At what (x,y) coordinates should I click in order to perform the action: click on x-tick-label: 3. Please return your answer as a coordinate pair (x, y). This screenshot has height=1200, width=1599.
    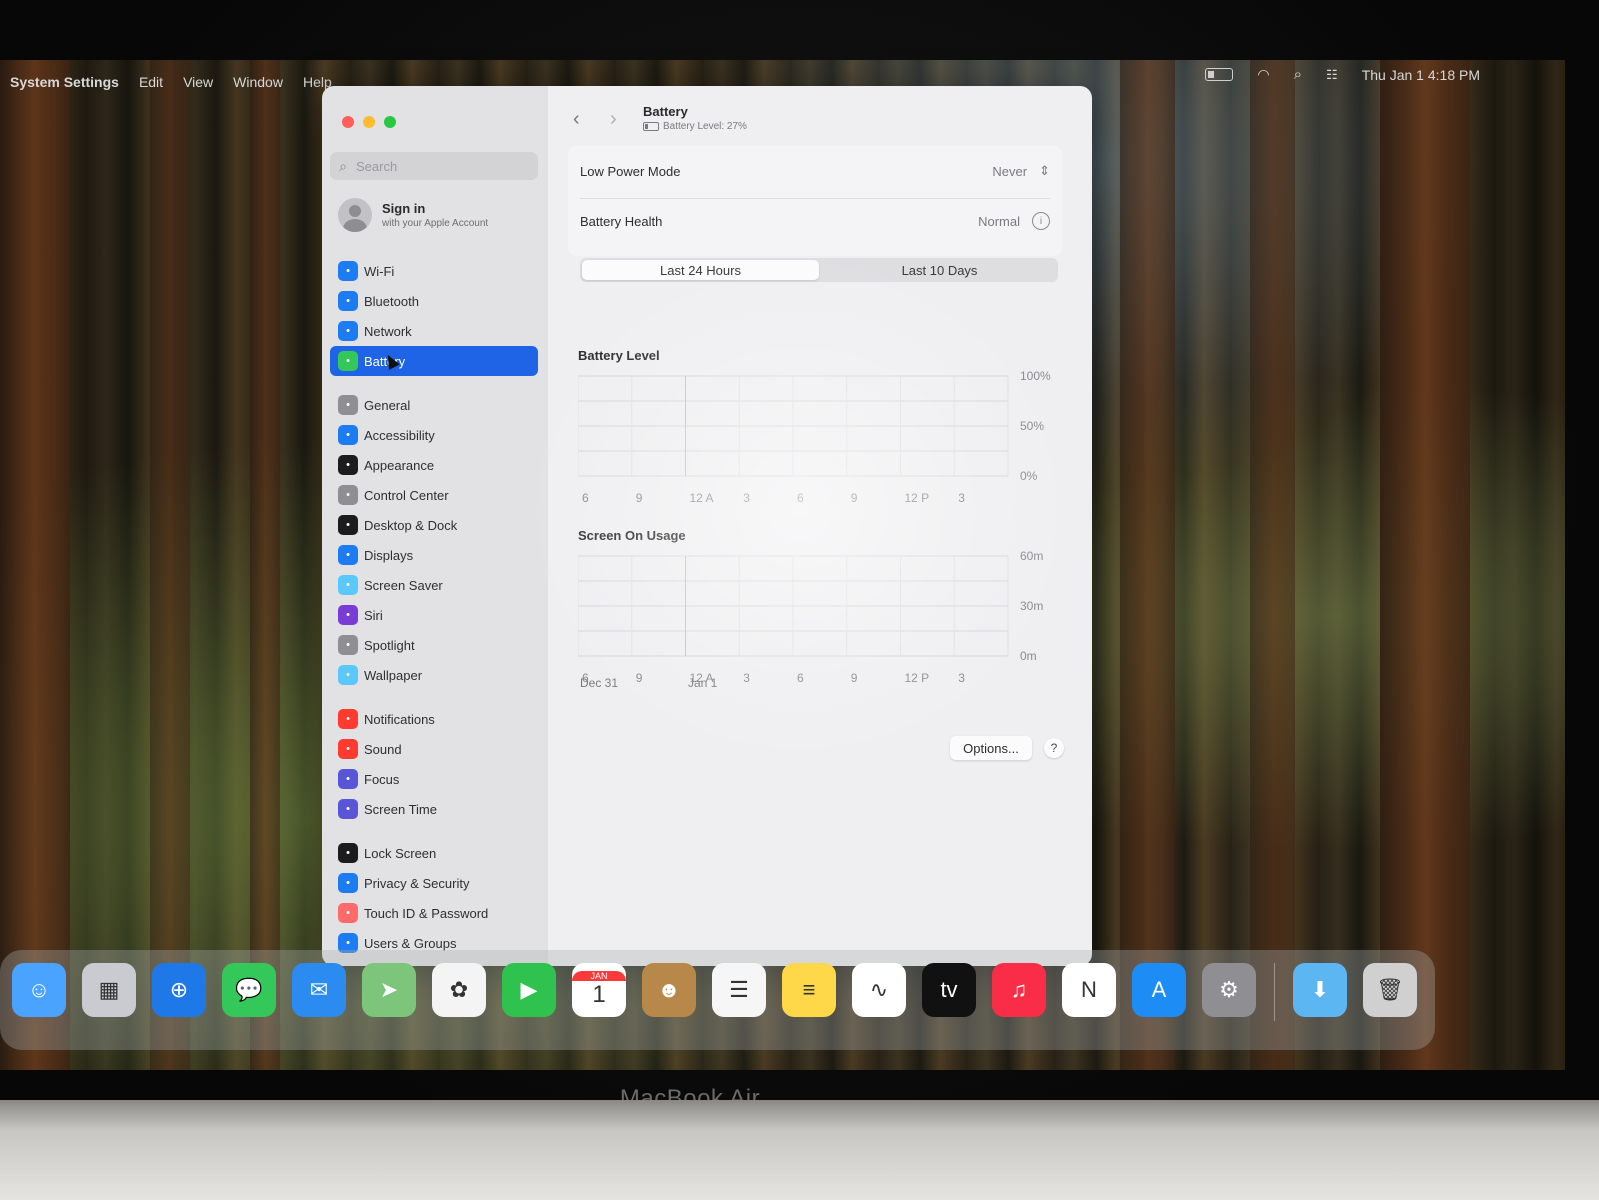
    Looking at the image, I should click on (746, 678).